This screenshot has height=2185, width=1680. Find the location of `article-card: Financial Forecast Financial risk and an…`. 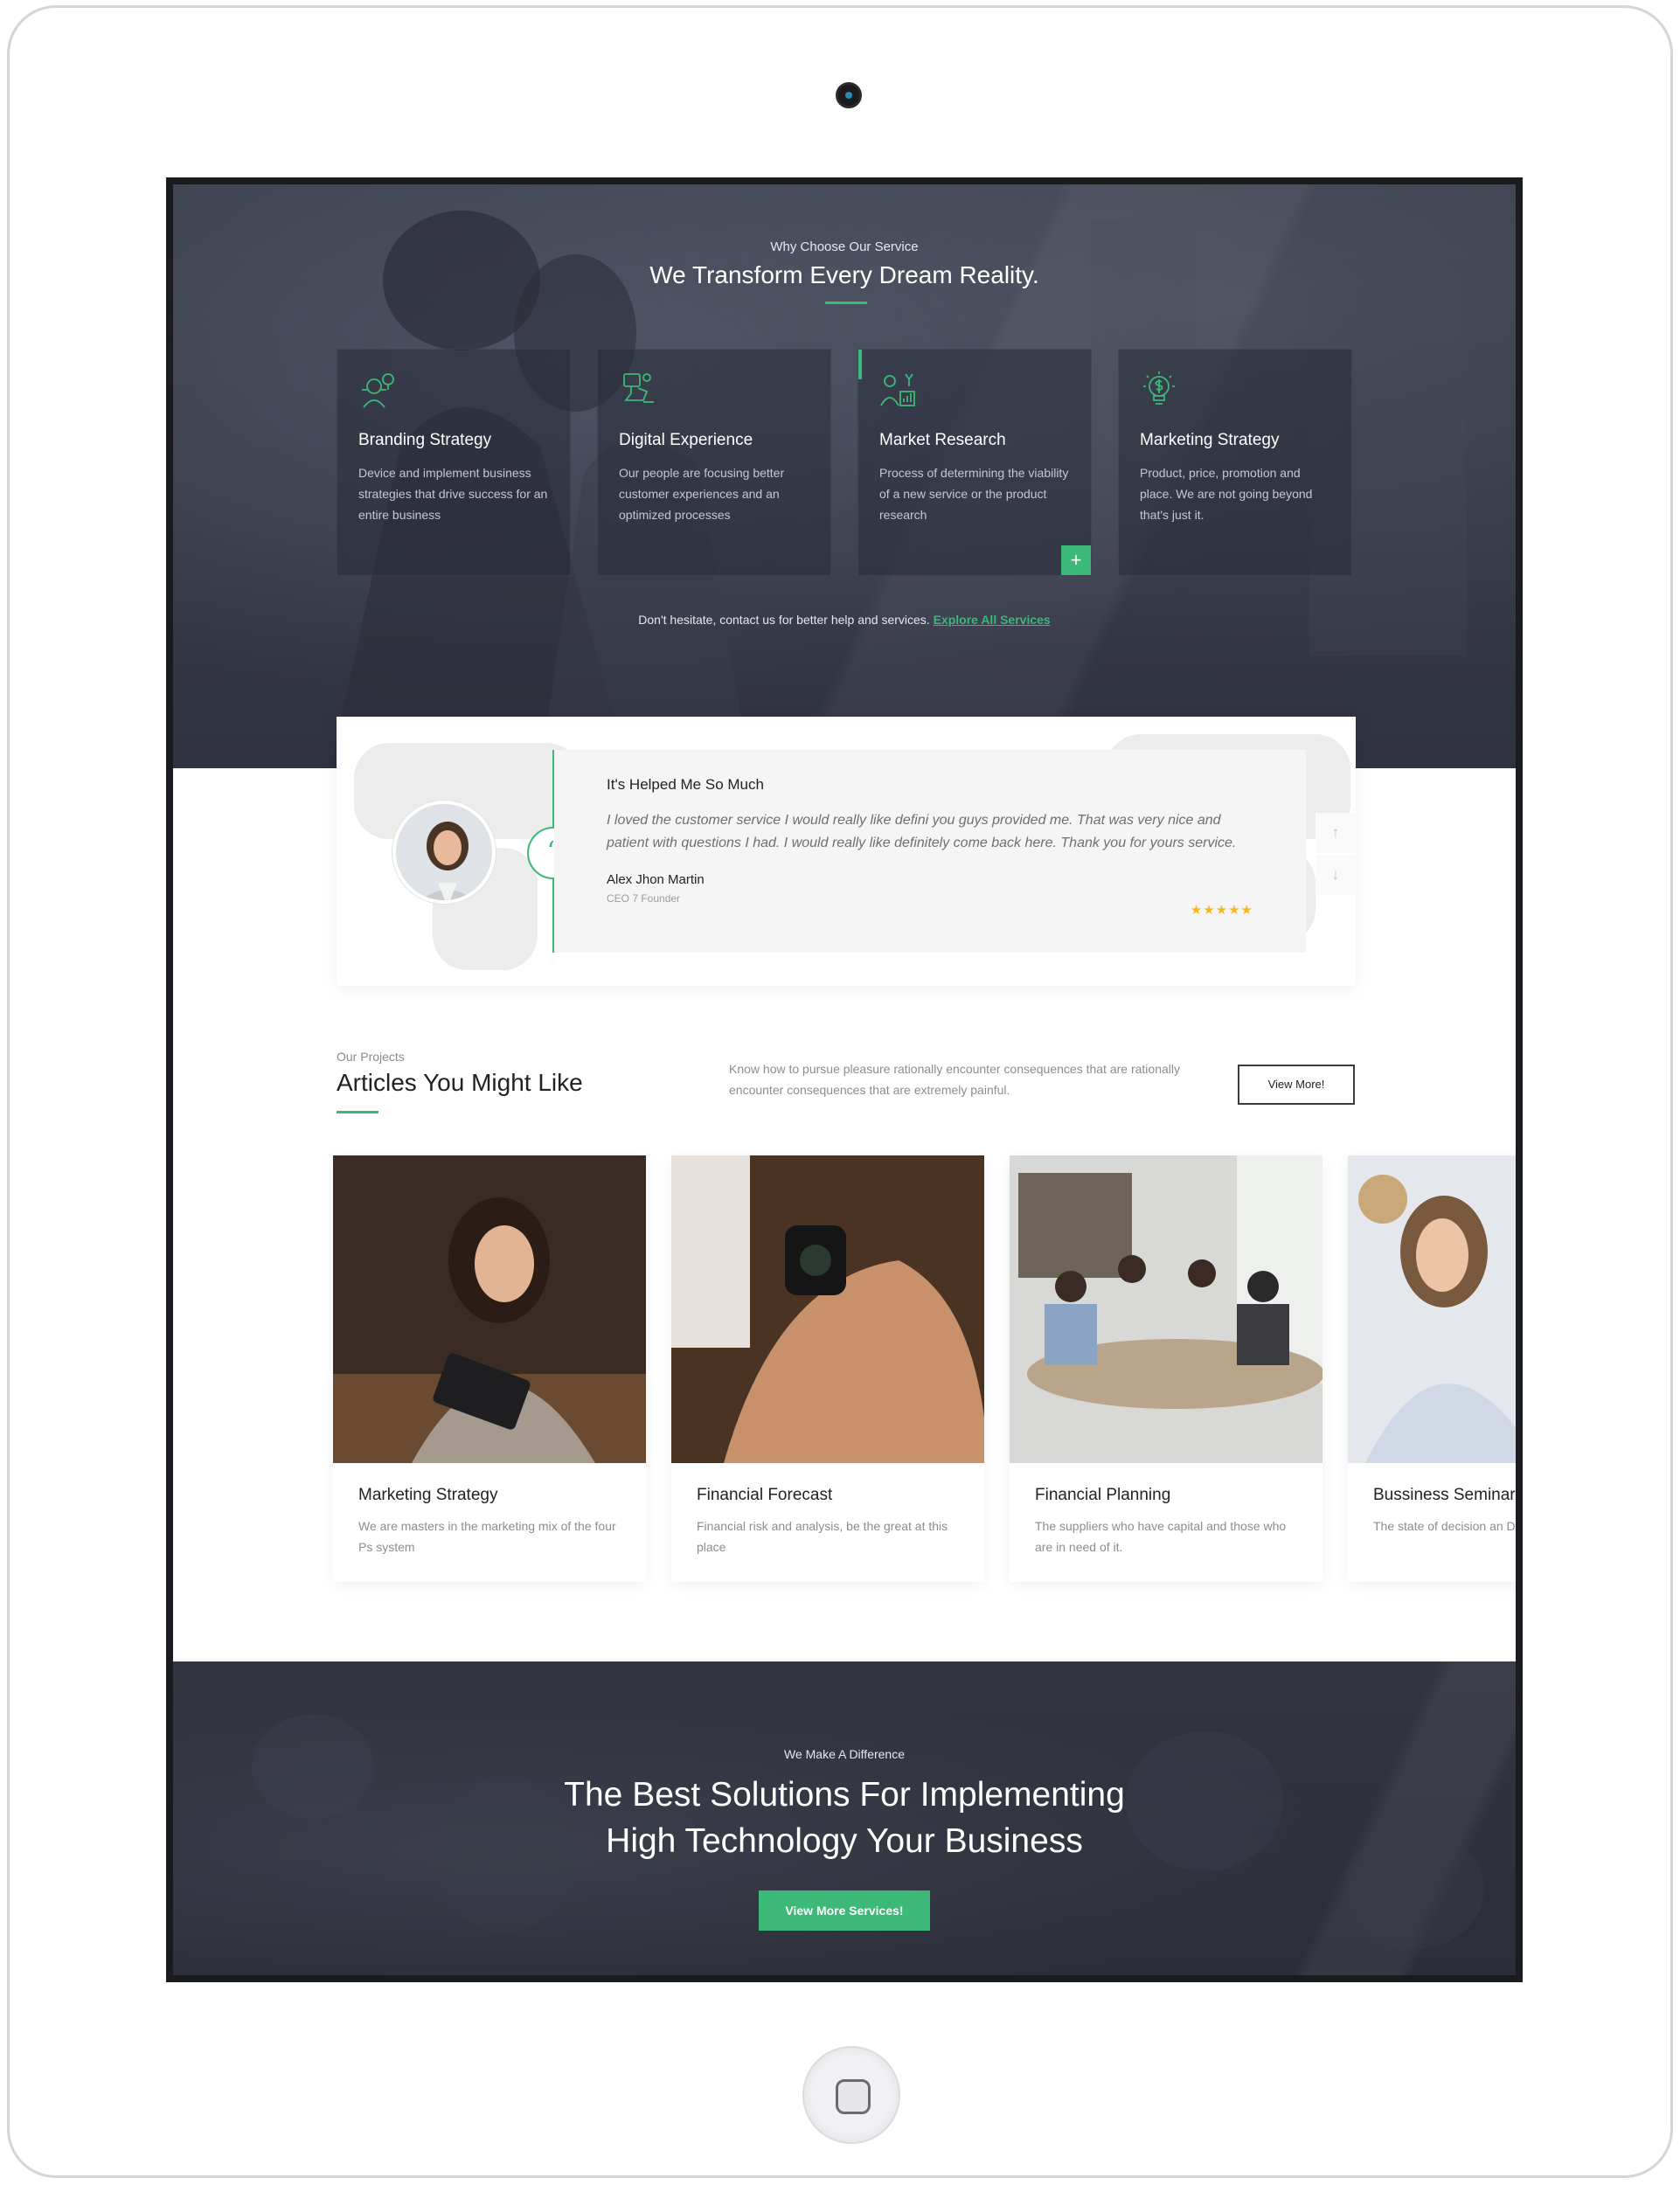

article-card: Financial Forecast Financial risk and an… is located at coordinates (827, 1368).